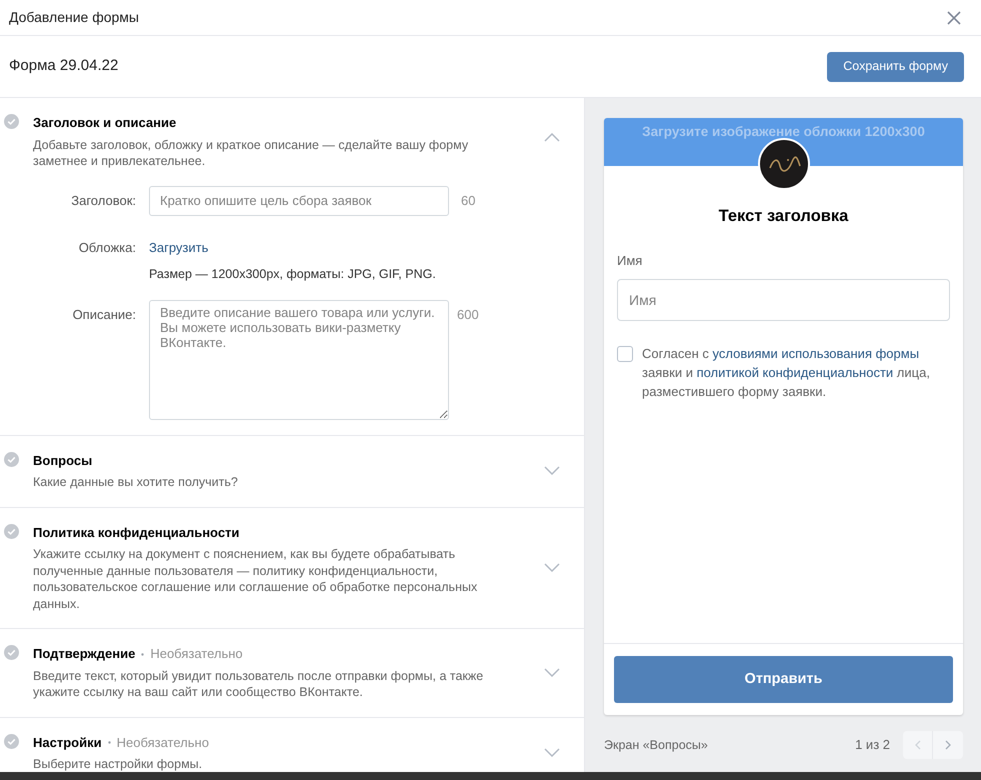  I want to click on consent-link: условиями использования формы, so click(816, 354).